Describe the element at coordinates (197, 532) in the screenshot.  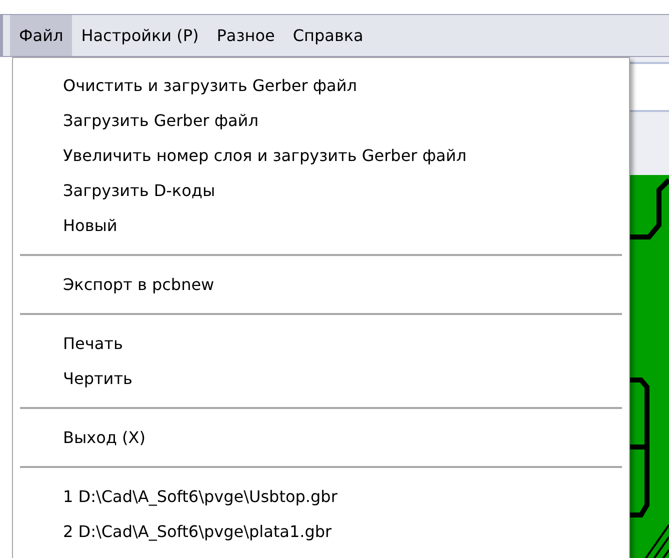
I see `menu-item: 2 D:\Cad\A_Soft6\pvge\plata1.gbr` at that location.